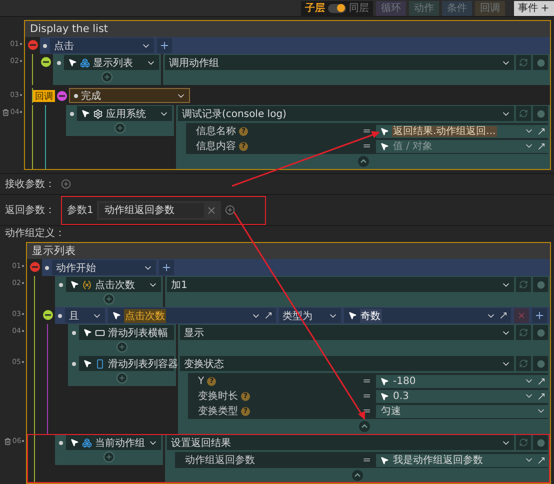 This screenshot has width=554, height=484. I want to click on param-label: 信息内容, so click(216, 146).